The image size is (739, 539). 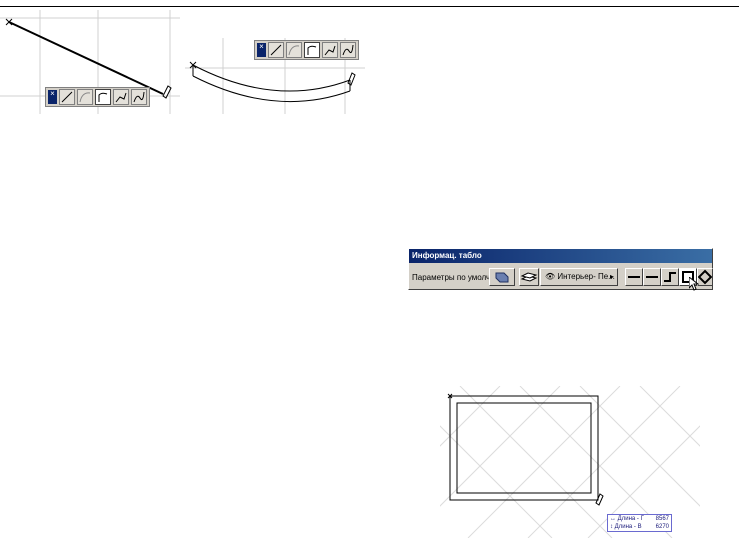 I want to click on width-label: Длина - Г, so click(x=630, y=519).